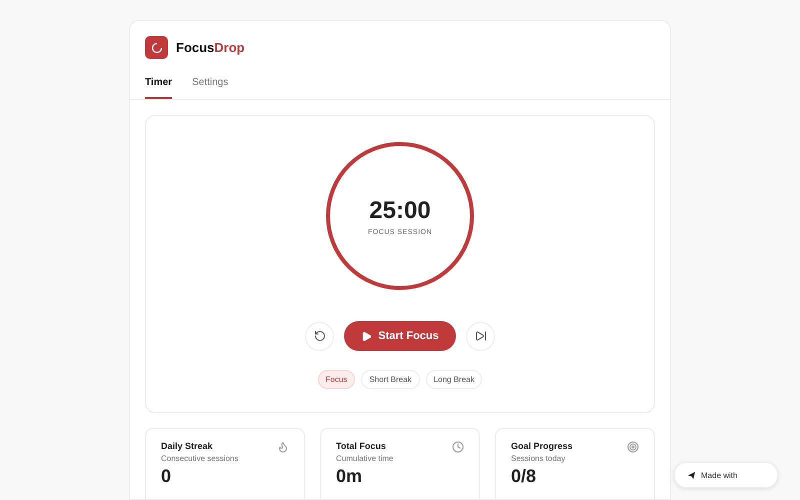 The height and width of the screenshot is (500, 800). I want to click on stat-subtitle: Sessions today, so click(538, 458).